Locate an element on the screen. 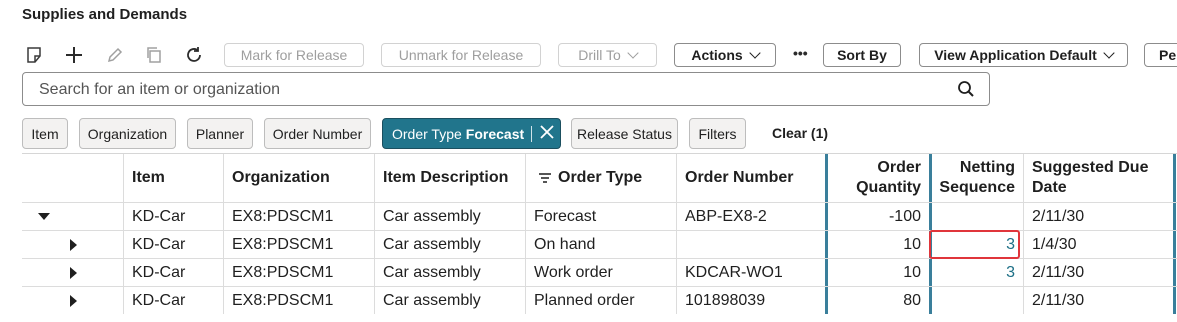 This screenshot has height=322, width=1177. edit-icon is located at coordinates (115, 55).